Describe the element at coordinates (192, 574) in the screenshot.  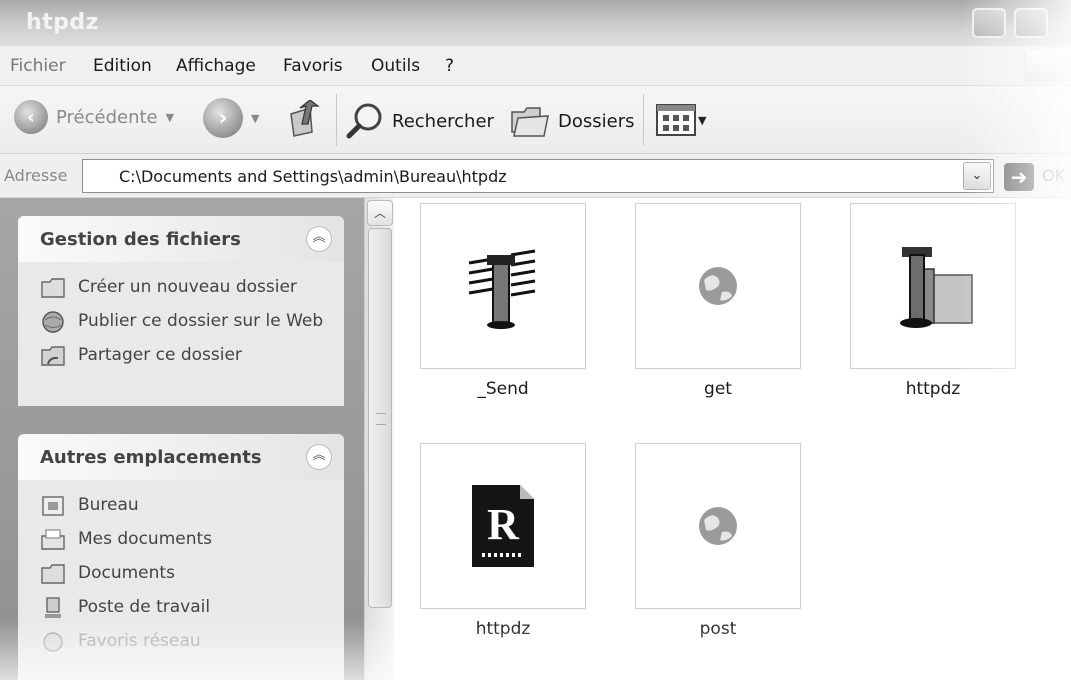
I see `place-documents: Documents` at that location.